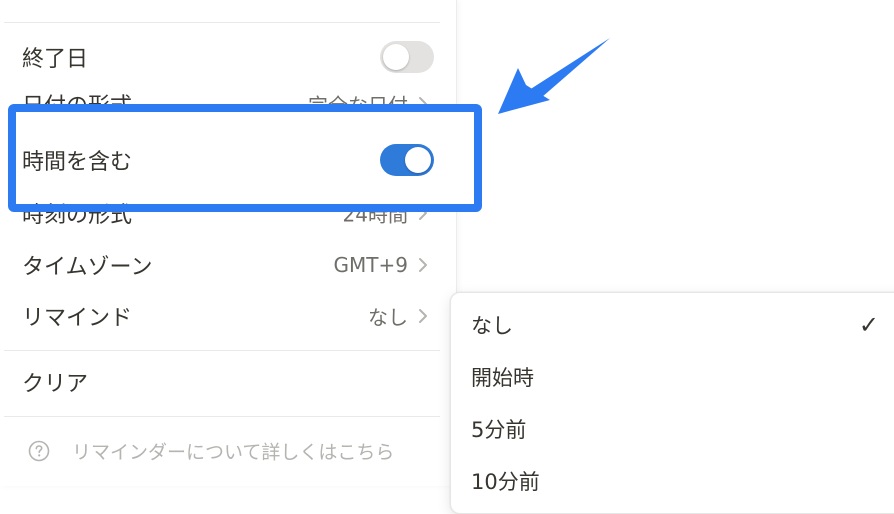 Image resolution: width=894 pixels, height=514 pixels. What do you see at coordinates (554, 76) in the screenshot?
I see `pointer-arrow-icon` at bounding box center [554, 76].